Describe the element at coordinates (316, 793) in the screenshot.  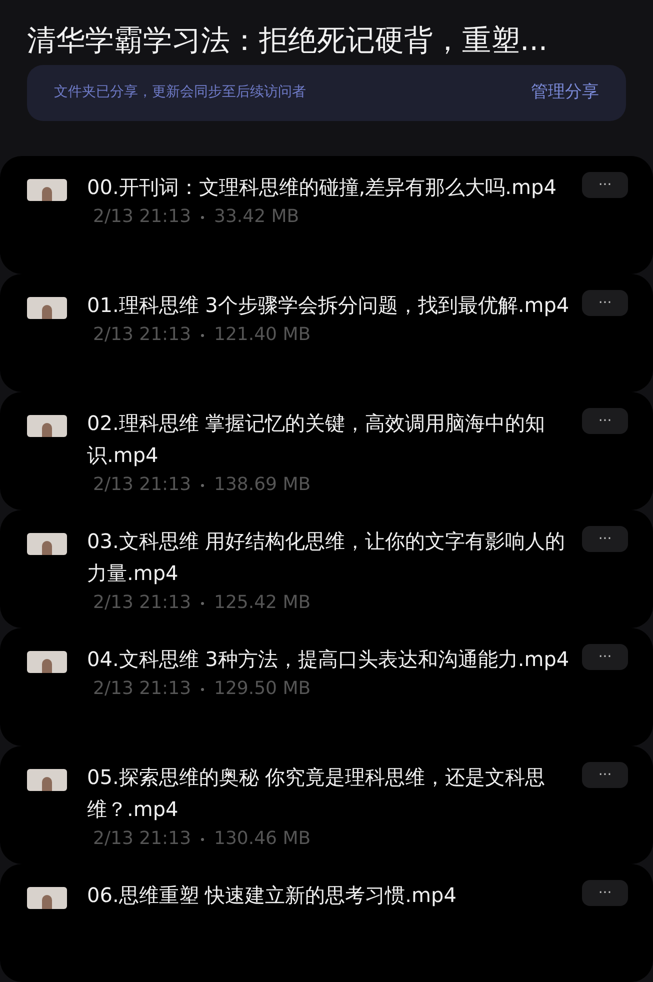
I see `file-name: 05.探索思维的奥秘 你究竟是理科思维，还是文科思维？.mp4` at that location.